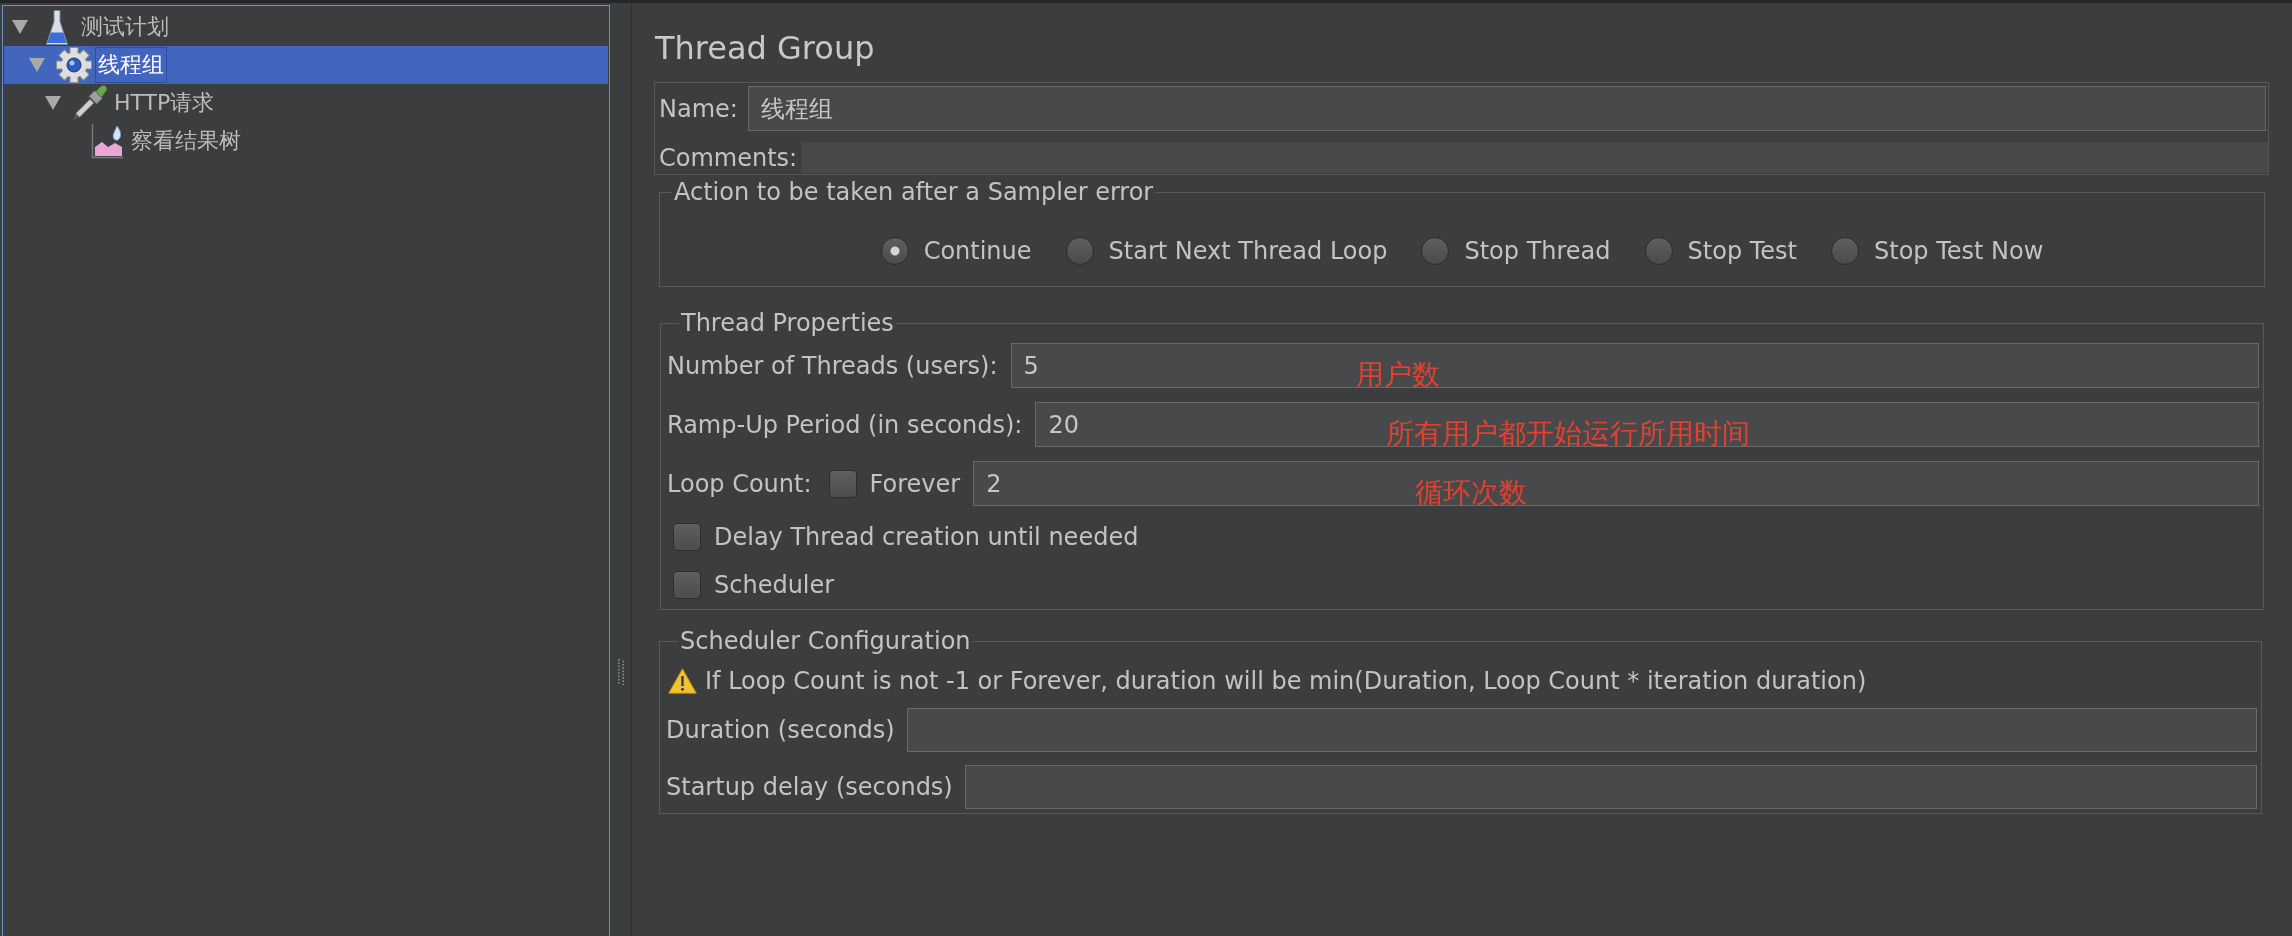 This screenshot has height=936, width=2292. I want to click on annotation-text: 用户数, so click(1398, 375).